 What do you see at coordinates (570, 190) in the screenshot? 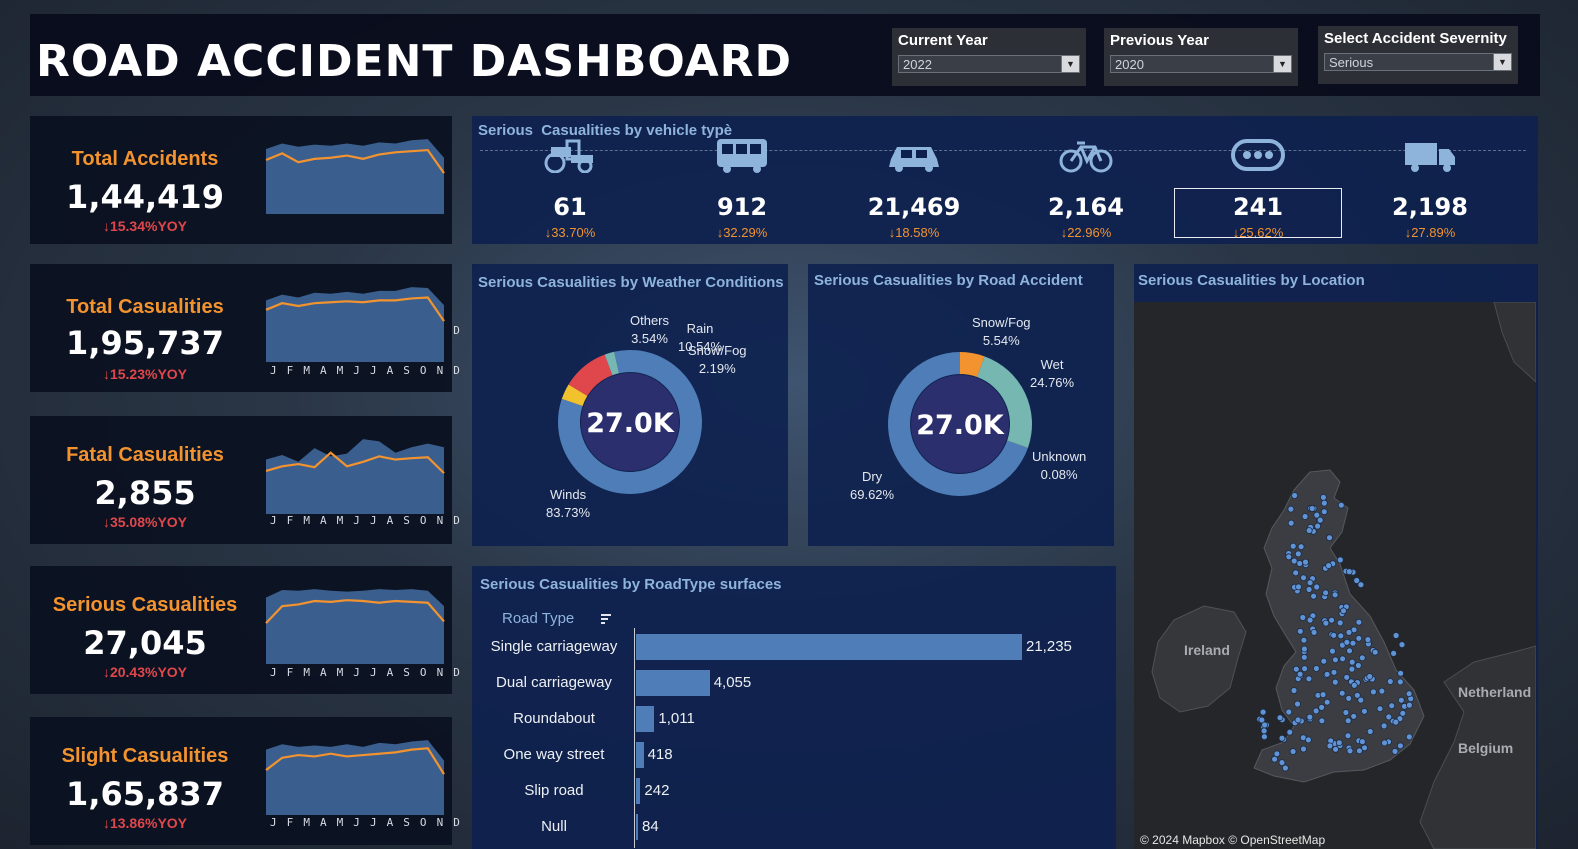
I see `vehicle-item: 61 ↓33.70%` at bounding box center [570, 190].